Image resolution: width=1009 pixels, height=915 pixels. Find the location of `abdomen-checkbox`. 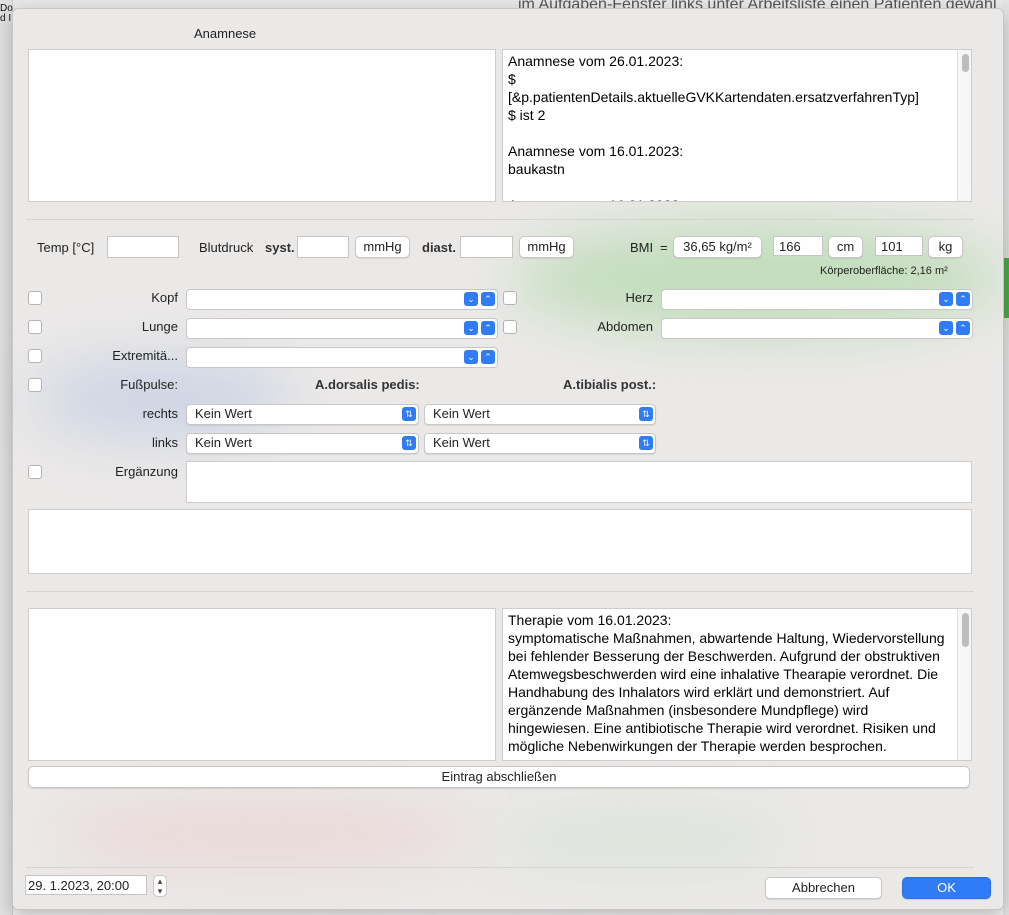

abdomen-checkbox is located at coordinates (510, 327).